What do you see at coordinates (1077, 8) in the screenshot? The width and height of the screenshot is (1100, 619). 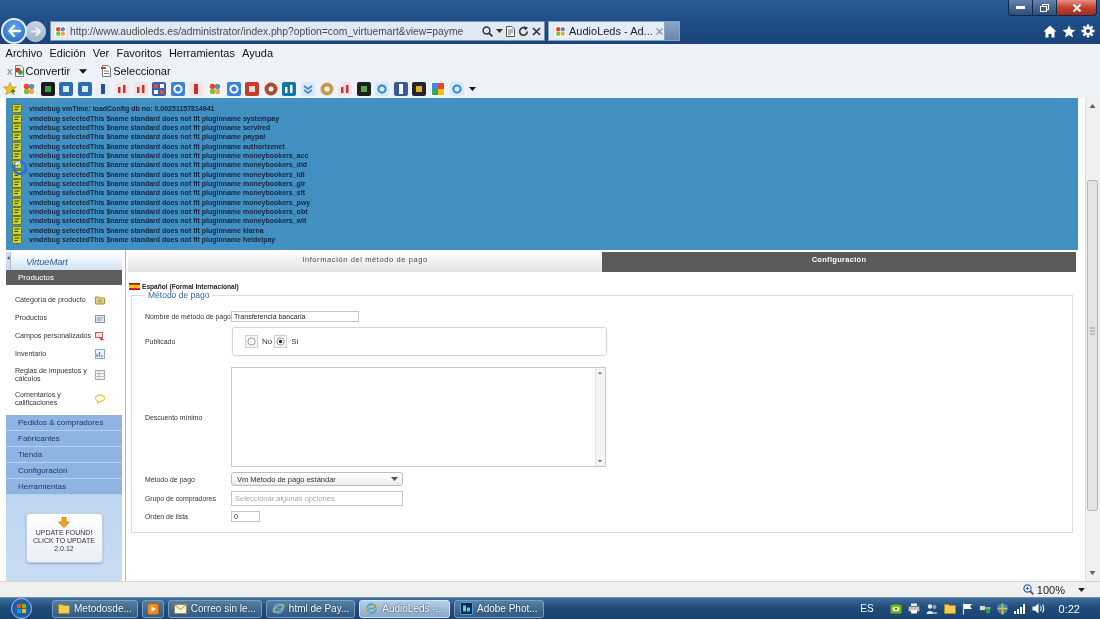 I see `close-button` at bounding box center [1077, 8].